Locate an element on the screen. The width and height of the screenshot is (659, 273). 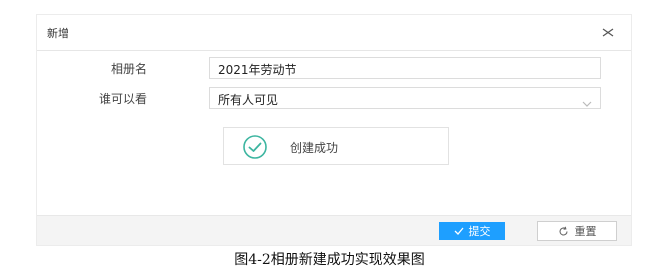
reset-button: 重置 is located at coordinates (577, 231).